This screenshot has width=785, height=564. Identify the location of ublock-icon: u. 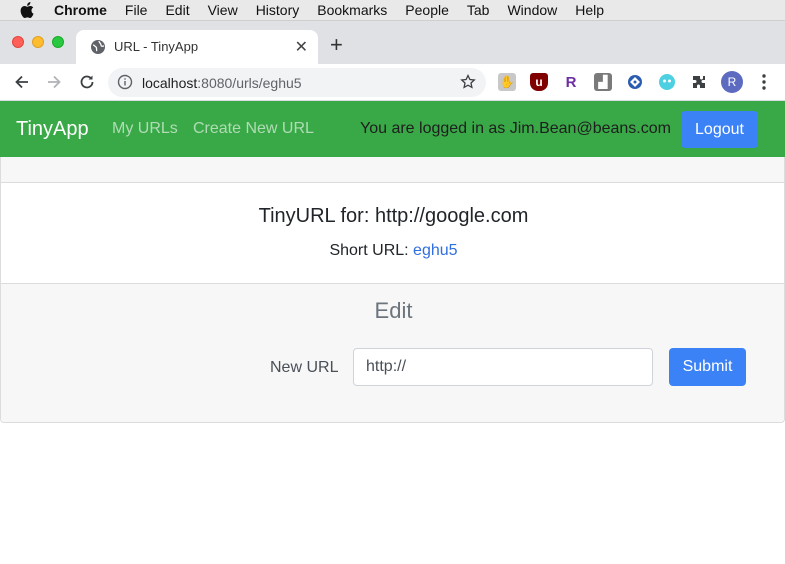
(539, 82).